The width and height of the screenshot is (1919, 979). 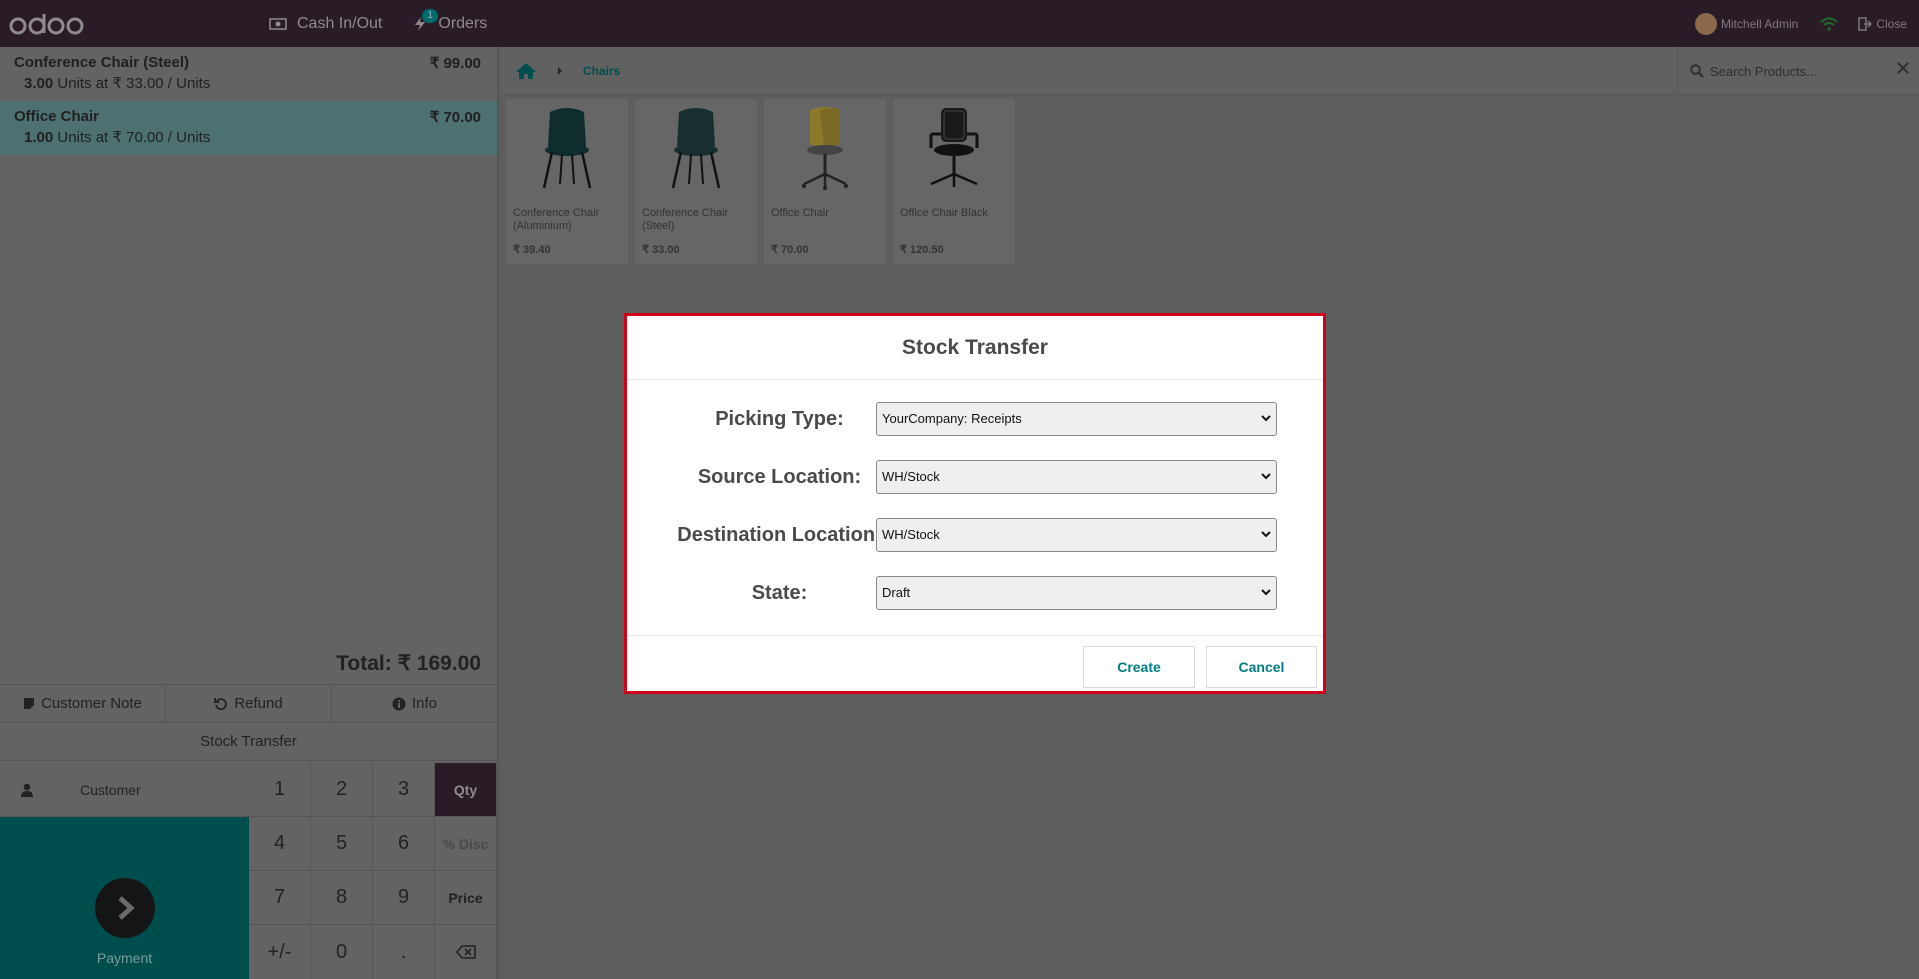 I want to click on numpad-key-7: 7, so click(x=280, y=898).